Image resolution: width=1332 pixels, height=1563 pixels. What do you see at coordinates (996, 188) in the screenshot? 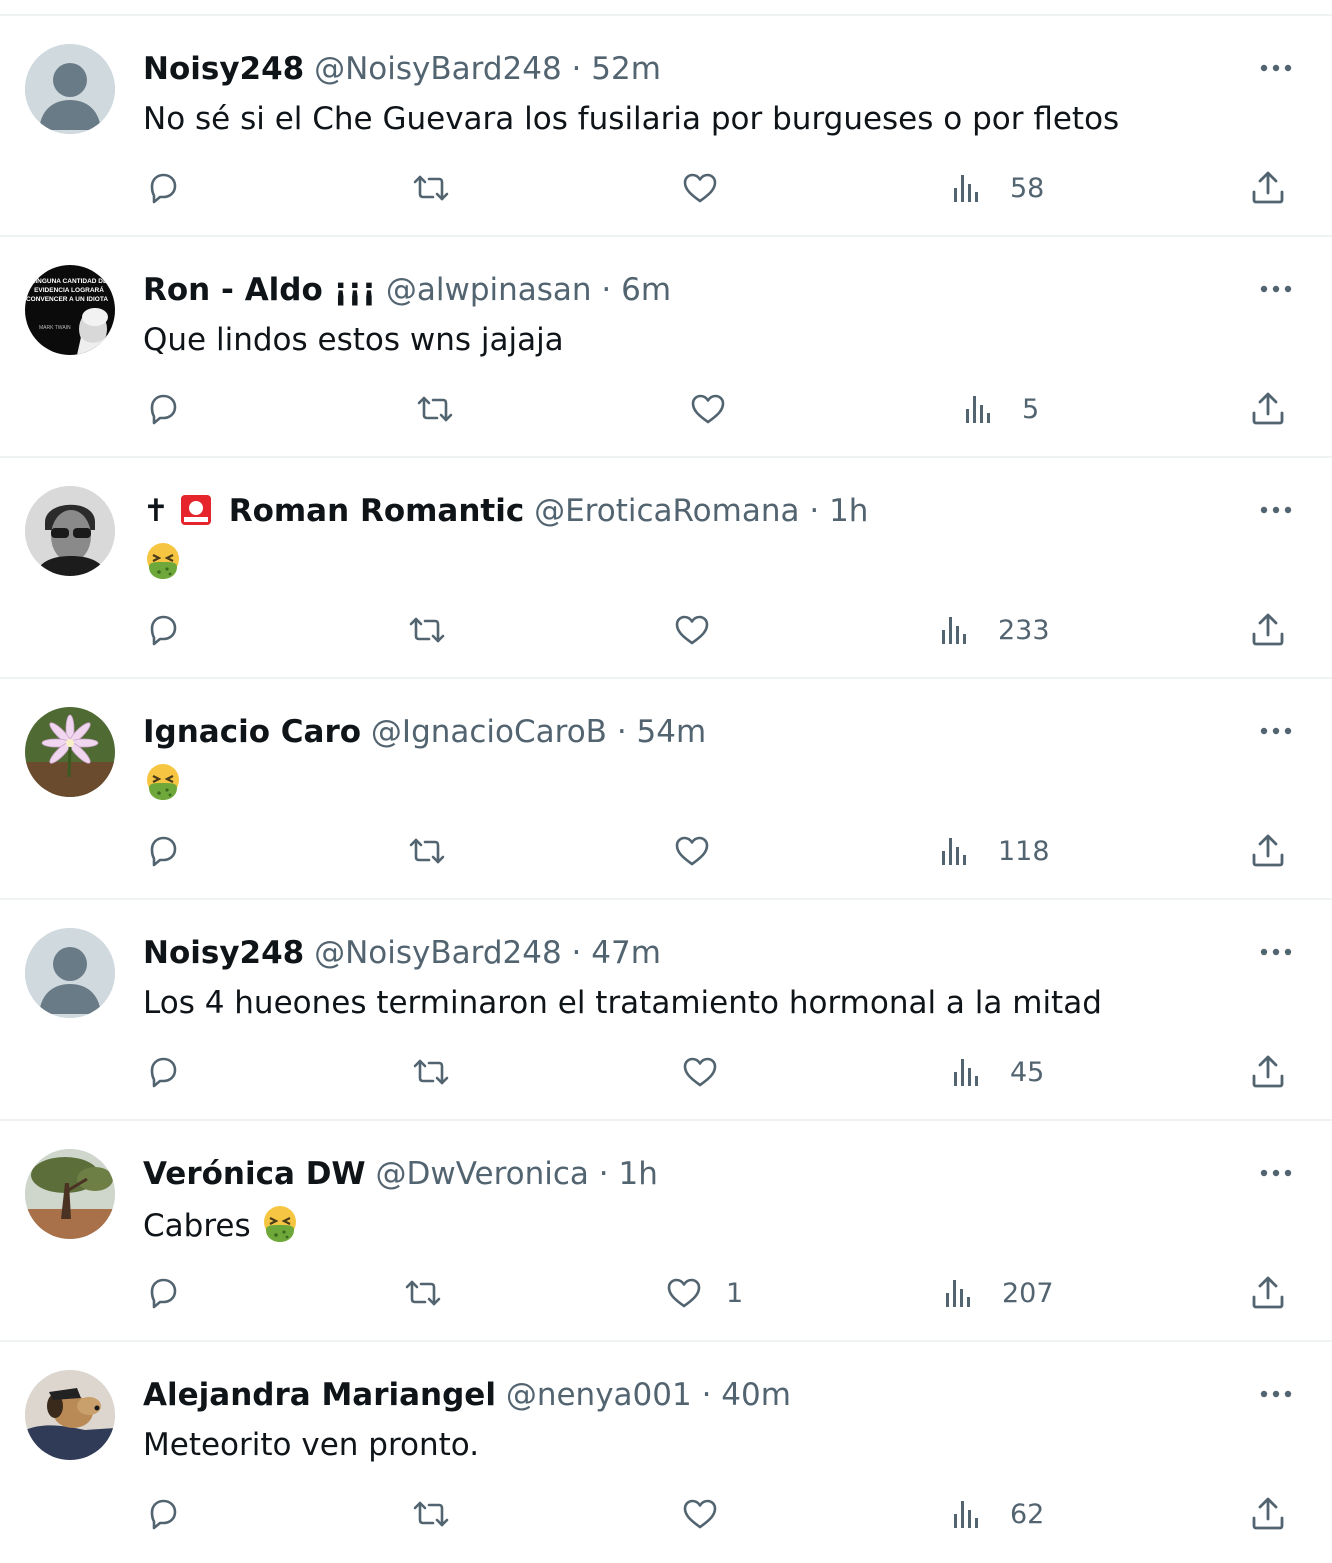
I see `views-button: 58` at bounding box center [996, 188].